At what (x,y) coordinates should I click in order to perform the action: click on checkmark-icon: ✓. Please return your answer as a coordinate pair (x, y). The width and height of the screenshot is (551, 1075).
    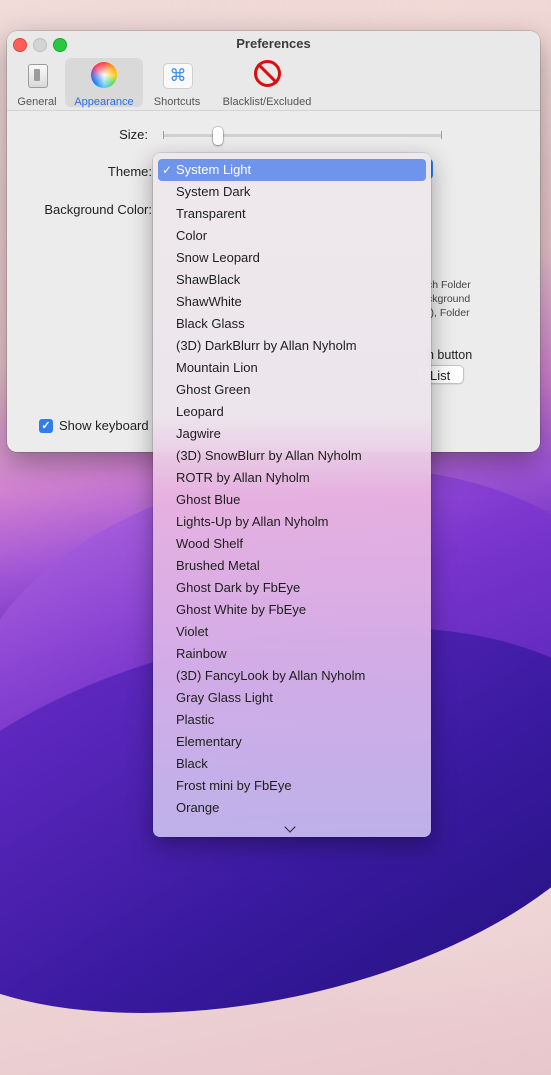
    Looking at the image, I should click on (167, 170).